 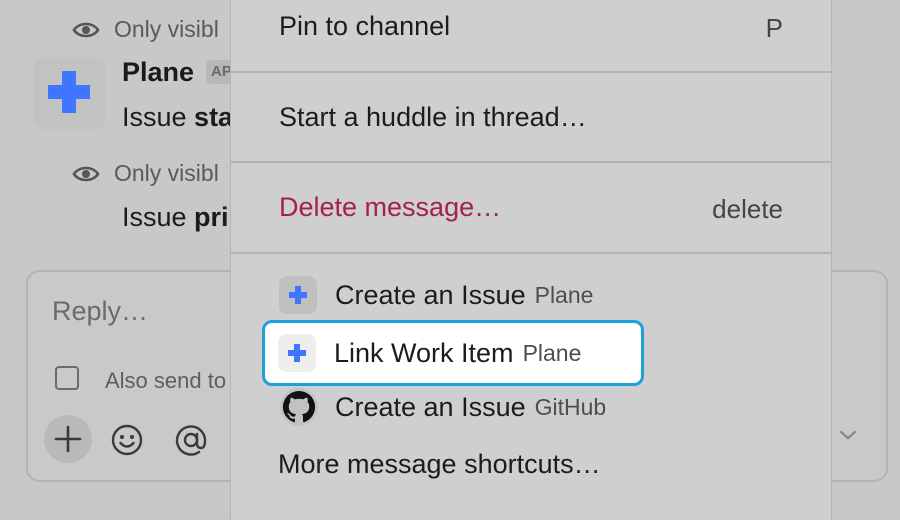 I want to click on sender-name: Plane, so click(x=158, y=72).